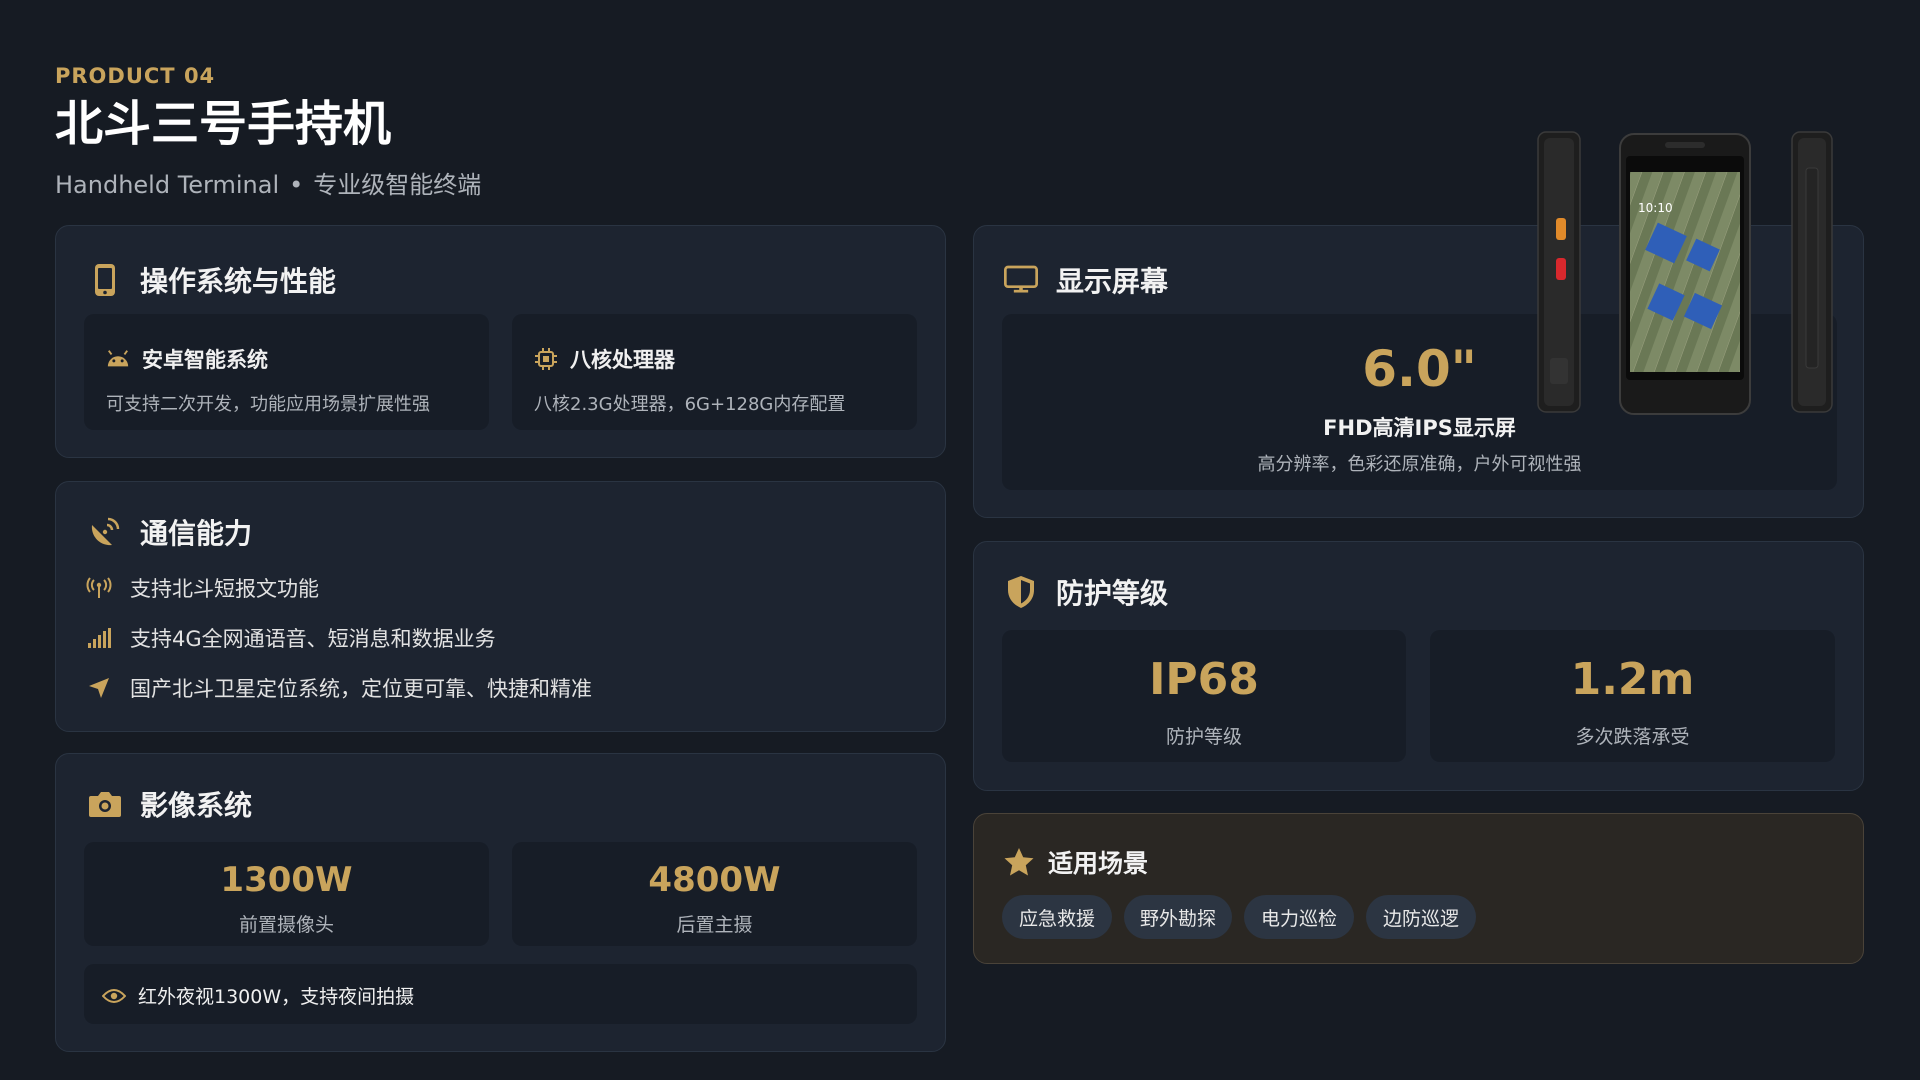  Describe the element at coordinates (170, 532) in the screenshot. I see `comm-card-title: 通信能力` at that location.